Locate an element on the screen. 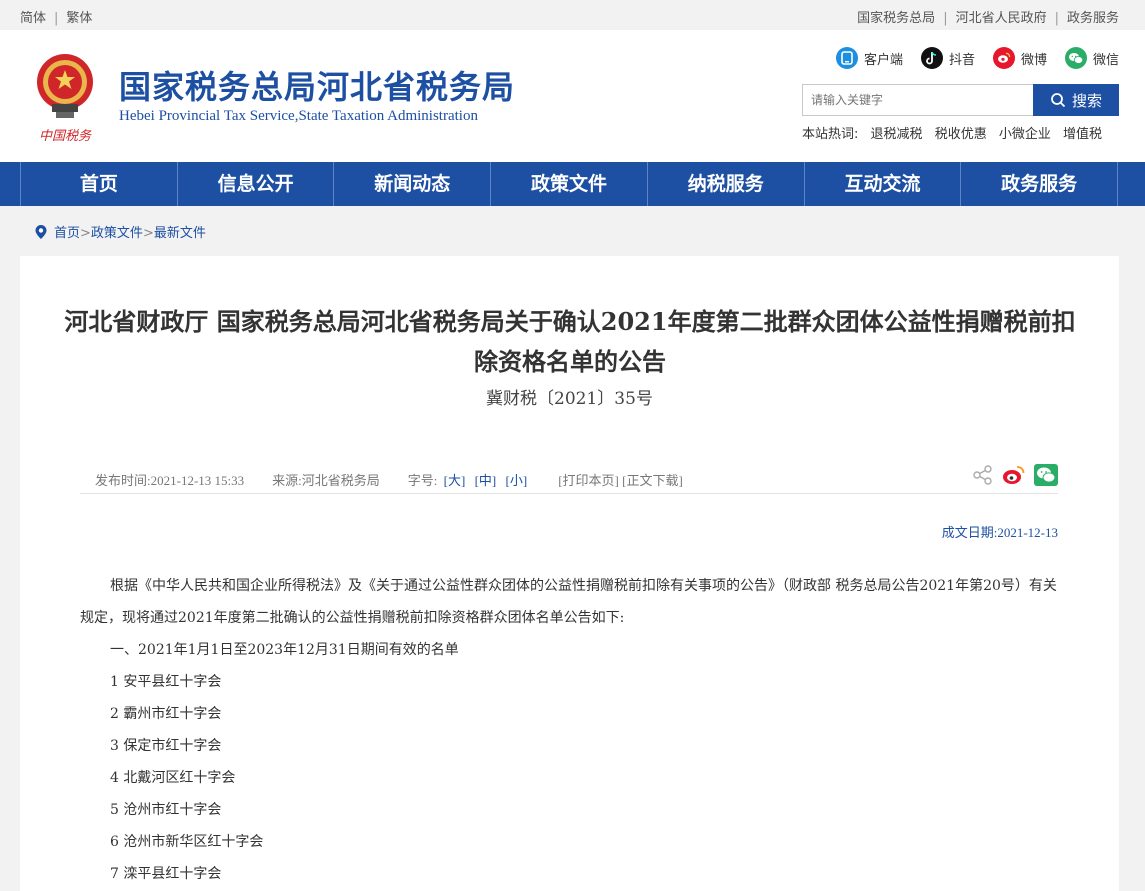  section-heading: 一、2021年1月1日至2023年12月31日期间有效的名单 is located at coordinates (284, 650).